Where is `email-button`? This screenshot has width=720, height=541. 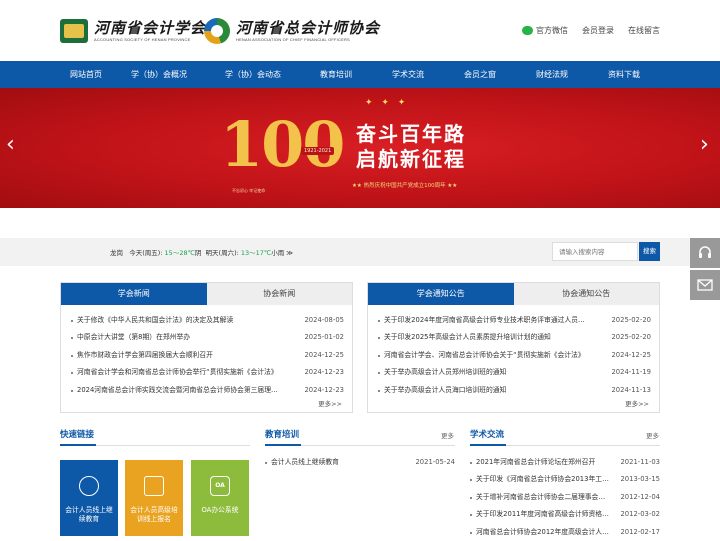
email-button is located at coordinates (705, 285).